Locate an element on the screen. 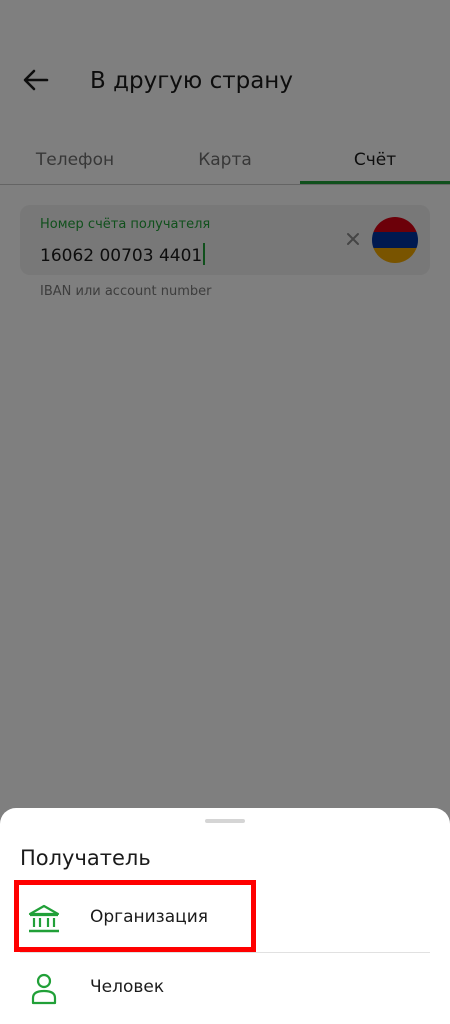 Image resolution: width=450 pixels, height=1024 pixels. option-person-label: Человек is located at coordinates (127, 987).